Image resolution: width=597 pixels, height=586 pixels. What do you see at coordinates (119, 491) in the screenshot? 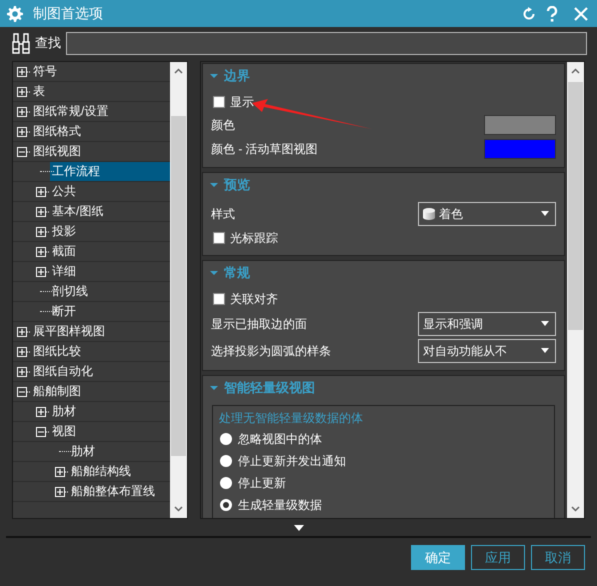
I see `tree-item: 船舶整体布置线` at bounding box center [119, 491].